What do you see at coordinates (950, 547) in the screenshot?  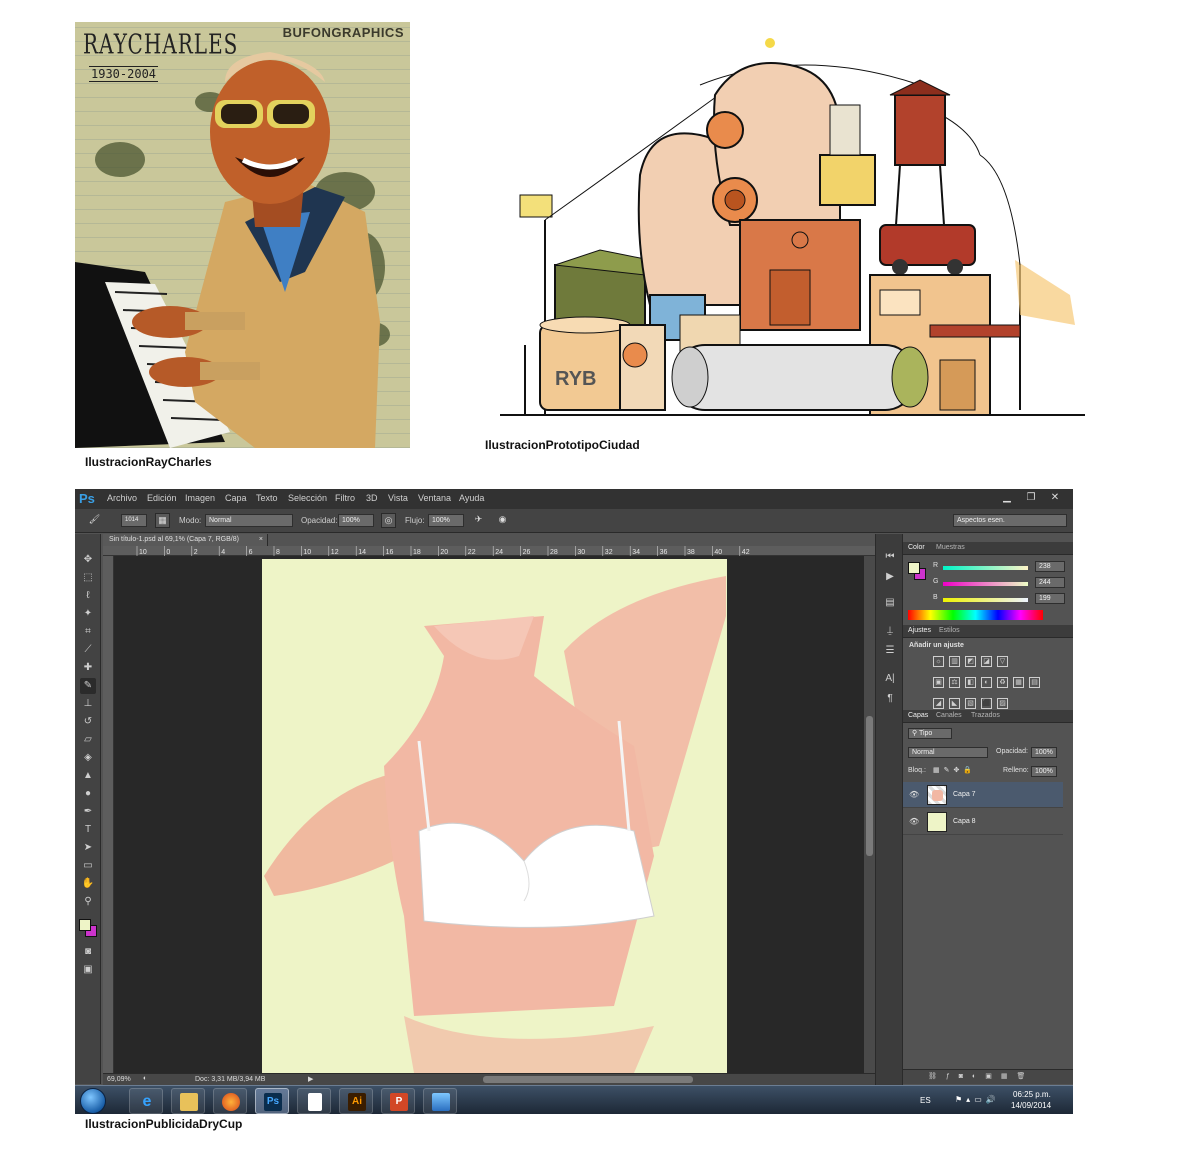 I see `tab-swatches: Muestras` at bounding box center [950, 547].